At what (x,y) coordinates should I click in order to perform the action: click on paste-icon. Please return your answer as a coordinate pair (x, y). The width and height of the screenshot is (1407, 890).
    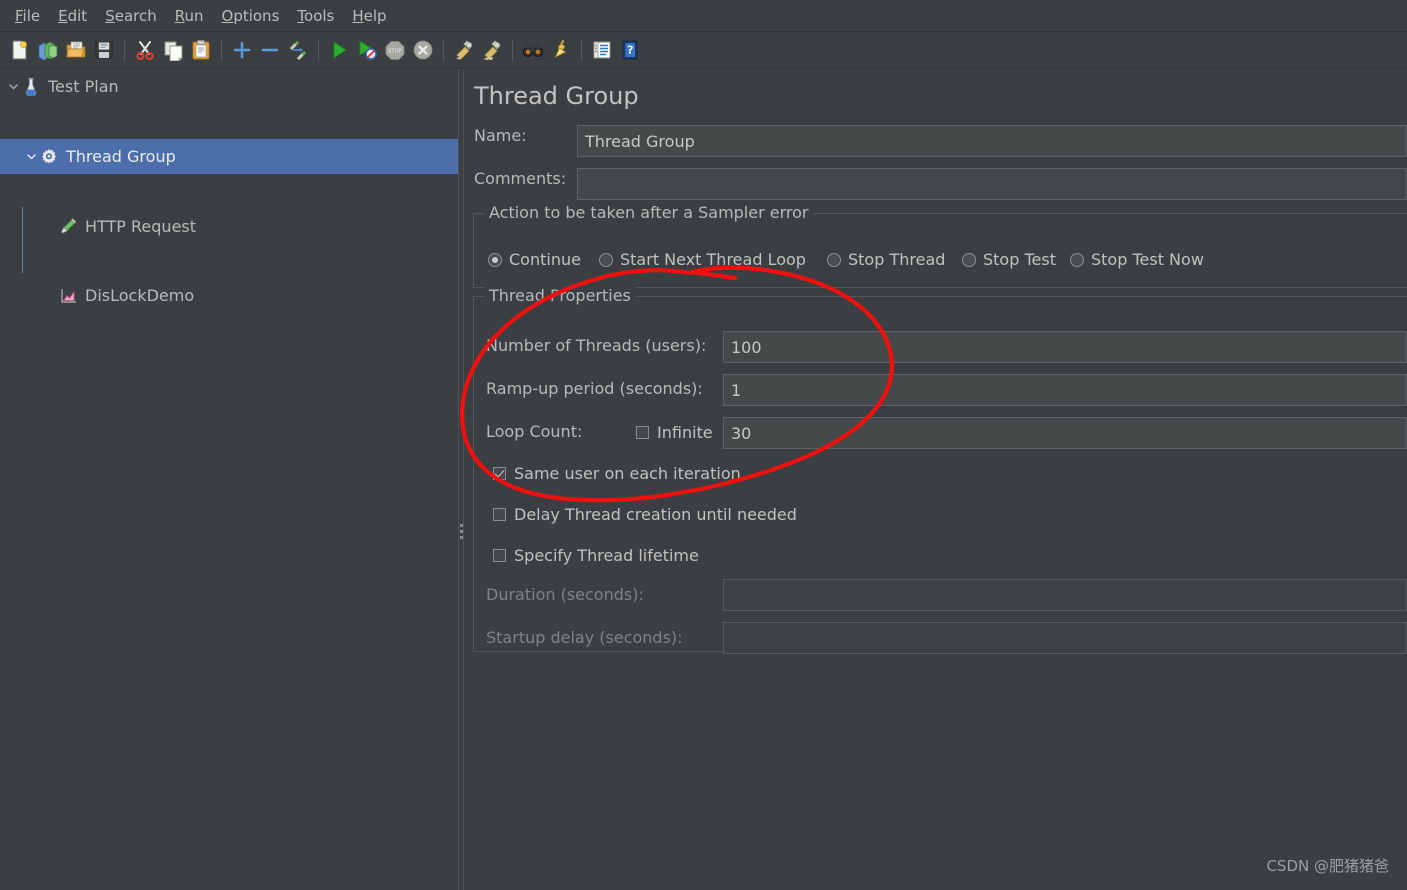
    Looking at the image, I should click on (201, 50).